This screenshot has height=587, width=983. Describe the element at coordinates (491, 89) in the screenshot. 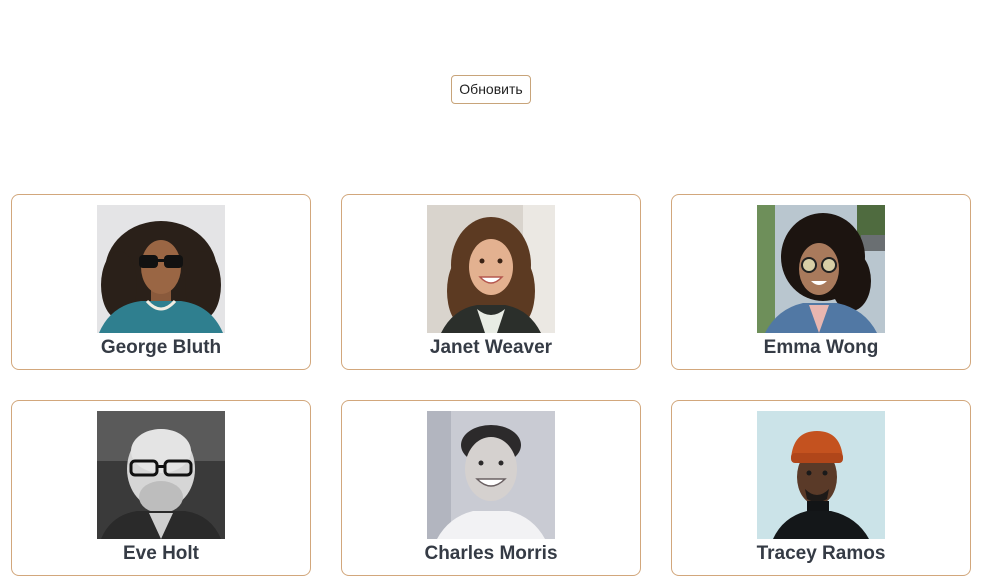

I see `refresh-button: Обновить` at that location.